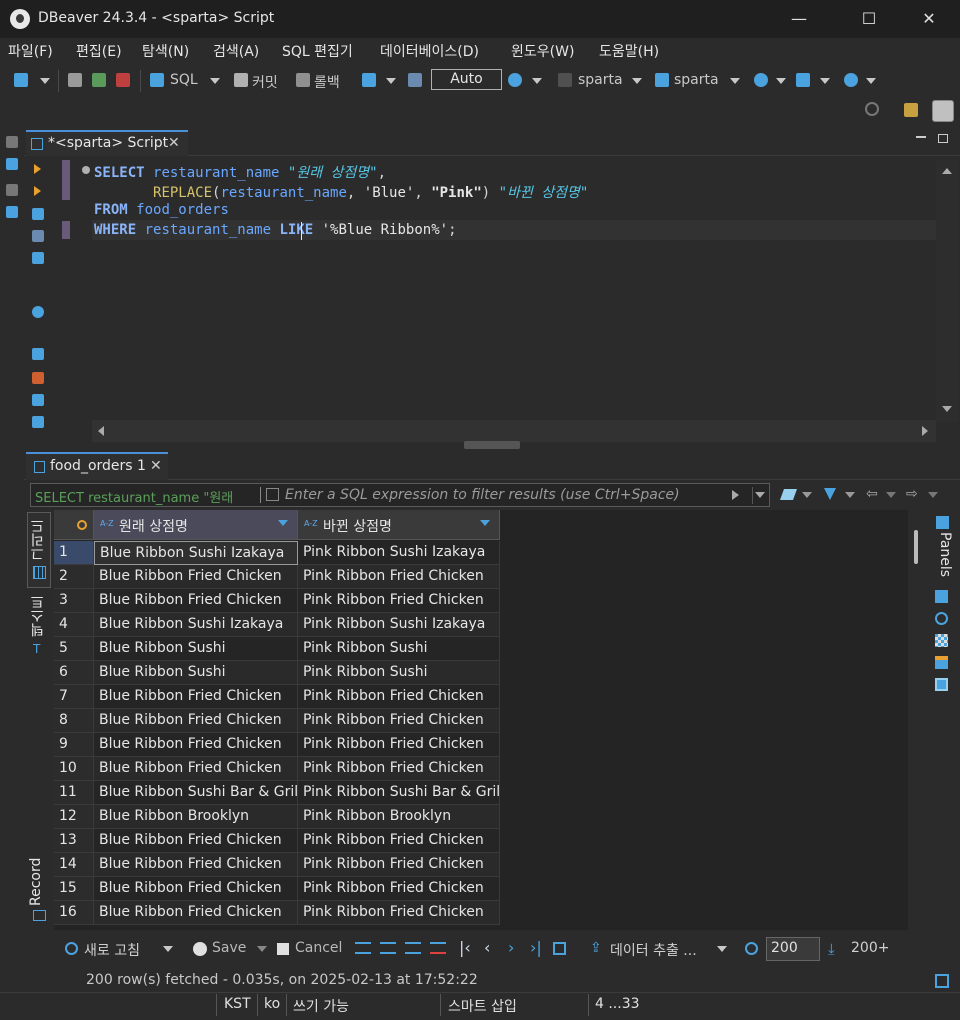  I want to click on row-number: 2, so click(74, 577).